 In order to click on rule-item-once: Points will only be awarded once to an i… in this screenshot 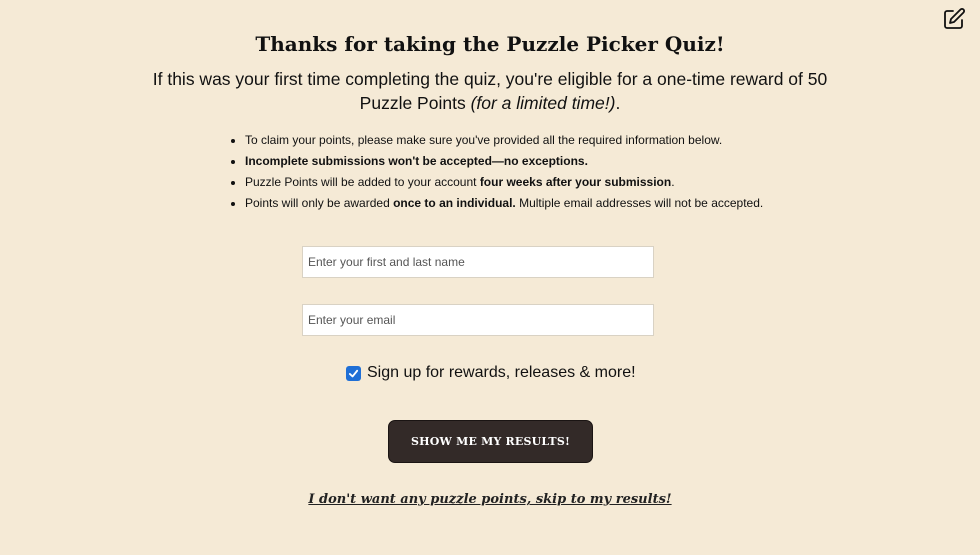, I will do `click(545, 203)`.